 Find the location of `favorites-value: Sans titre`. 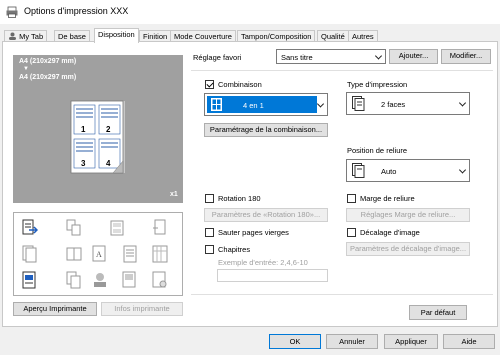

favorites-value: Sans titre is located at coordinates (297, 57).